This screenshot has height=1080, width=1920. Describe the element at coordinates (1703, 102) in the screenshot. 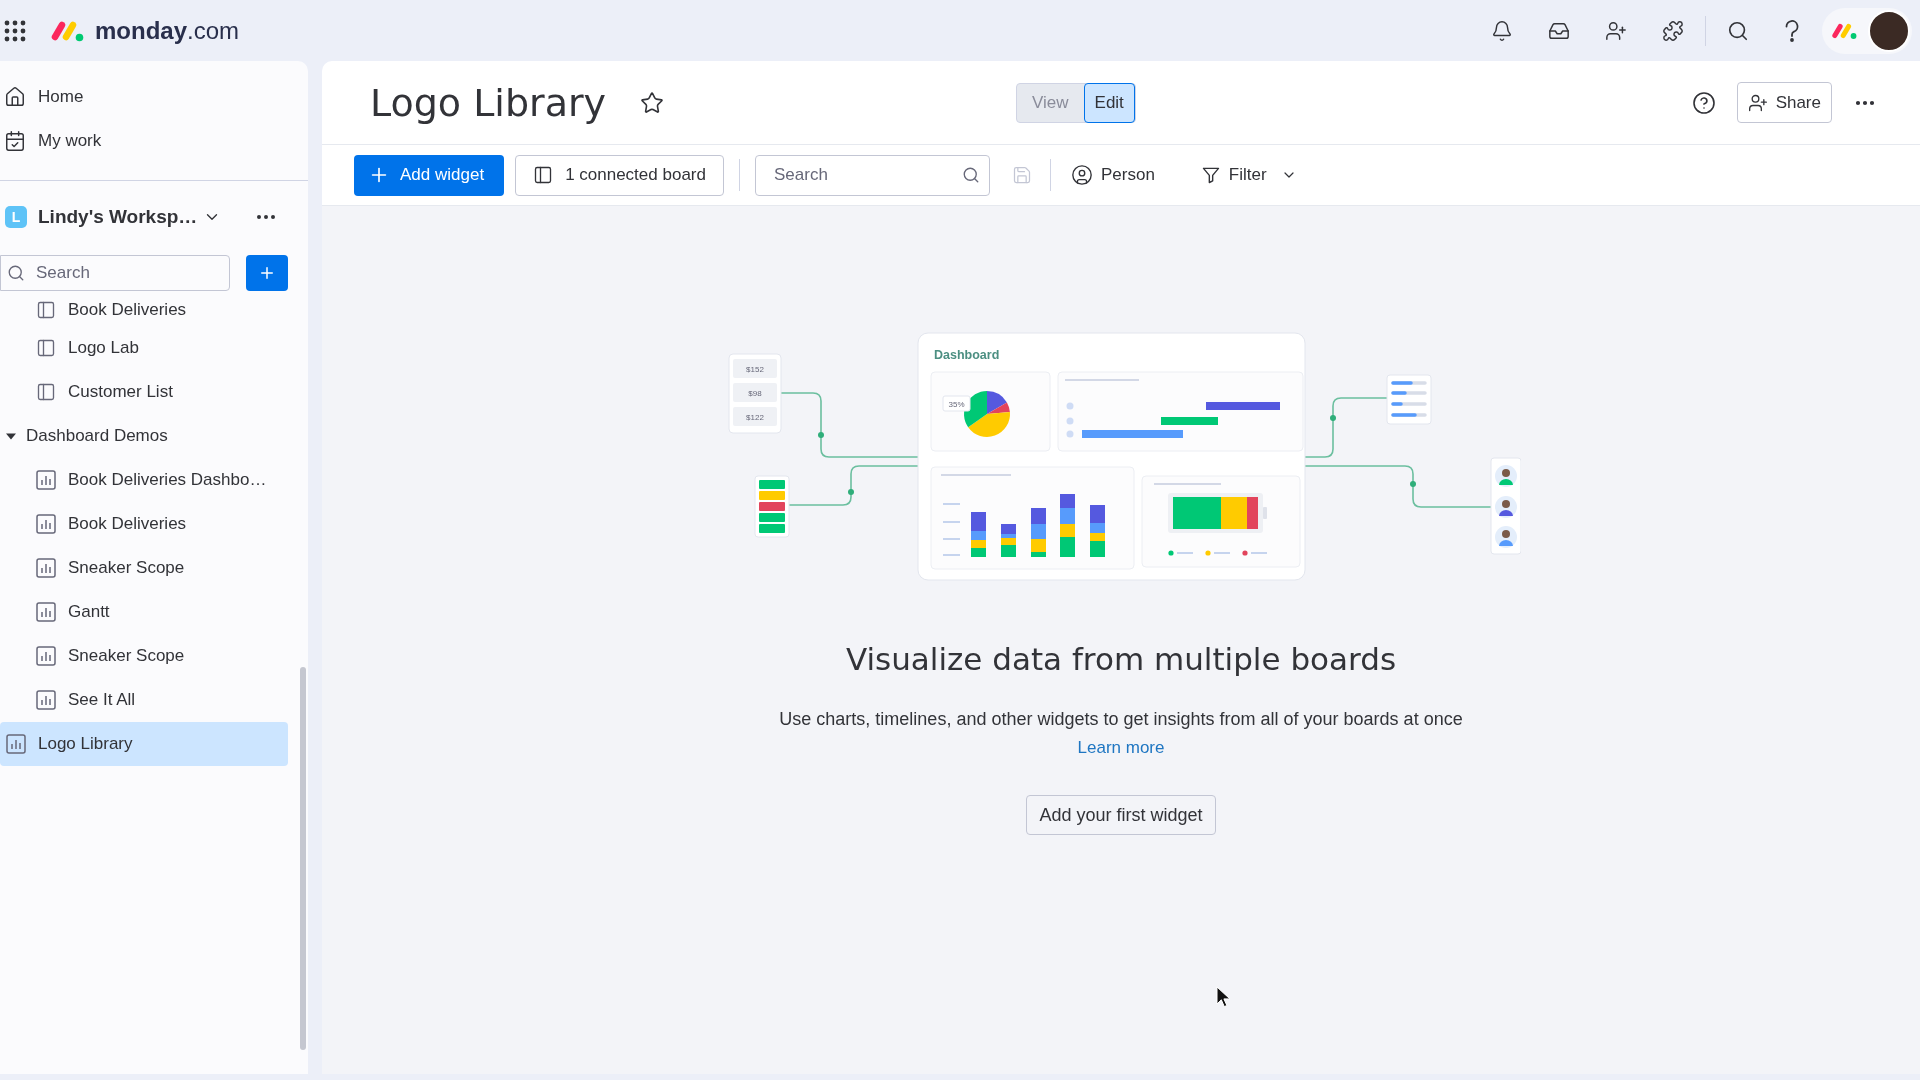

I see `question-circle-icon` at that location.